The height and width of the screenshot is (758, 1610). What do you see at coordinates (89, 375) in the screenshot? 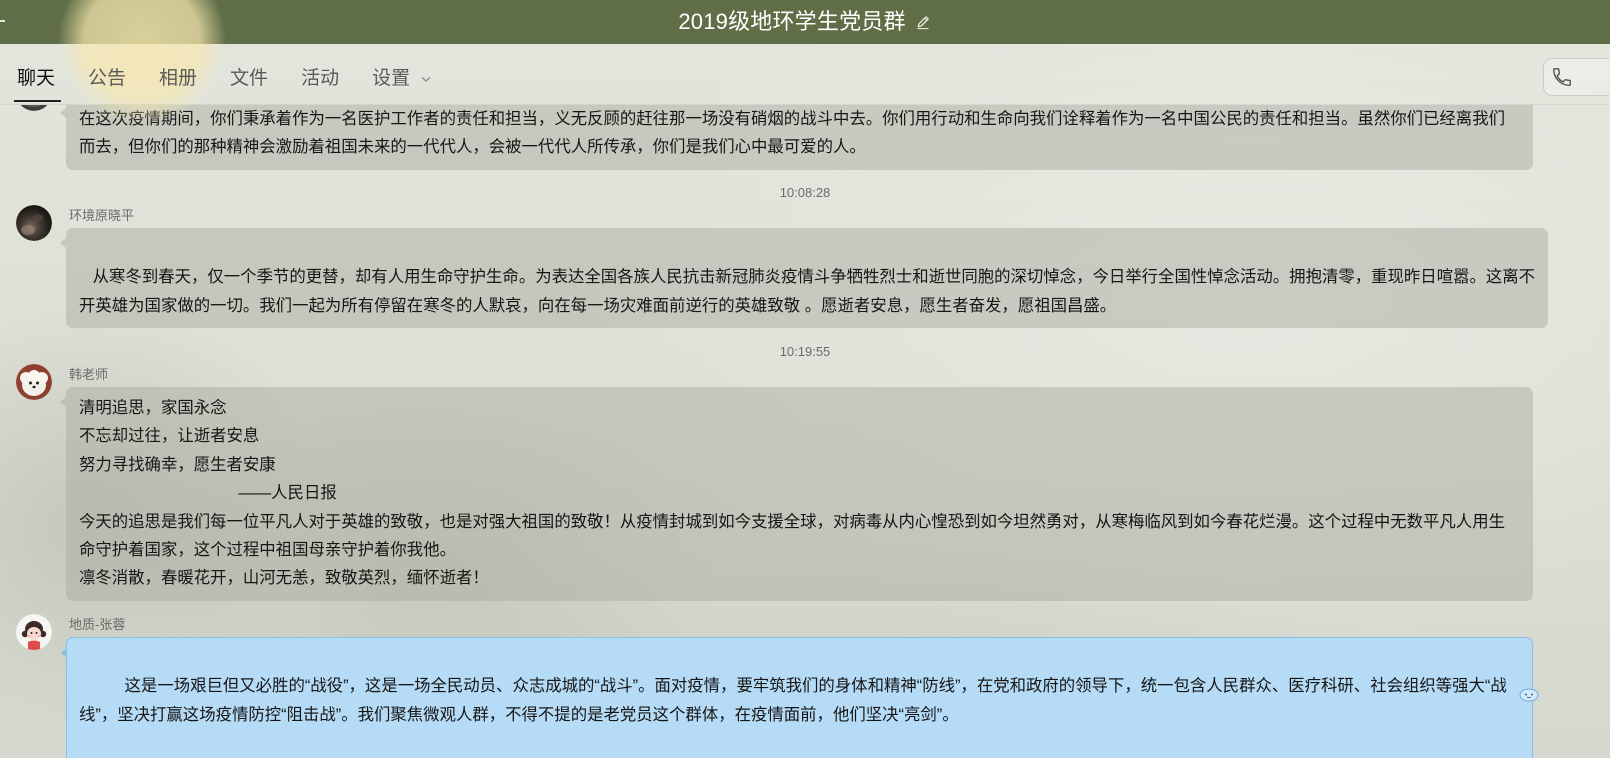
I see `sender-name: 韩老师` at bounding box center [89, 375].